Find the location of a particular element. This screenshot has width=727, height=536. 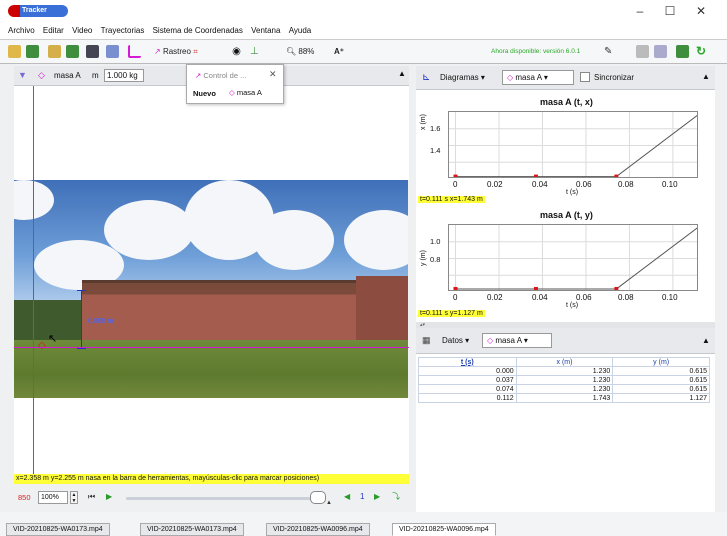

plot-x-xtick: 0.06 is located at coordinates (584, 184).